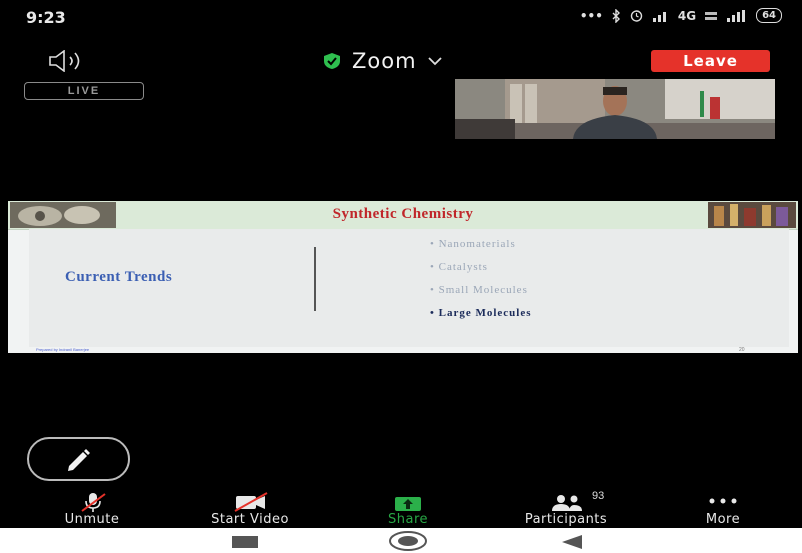  What do you see at coordinates (752, 215) in the screenshot?
I see `slide-image-right` at bounding box center [752, 215].